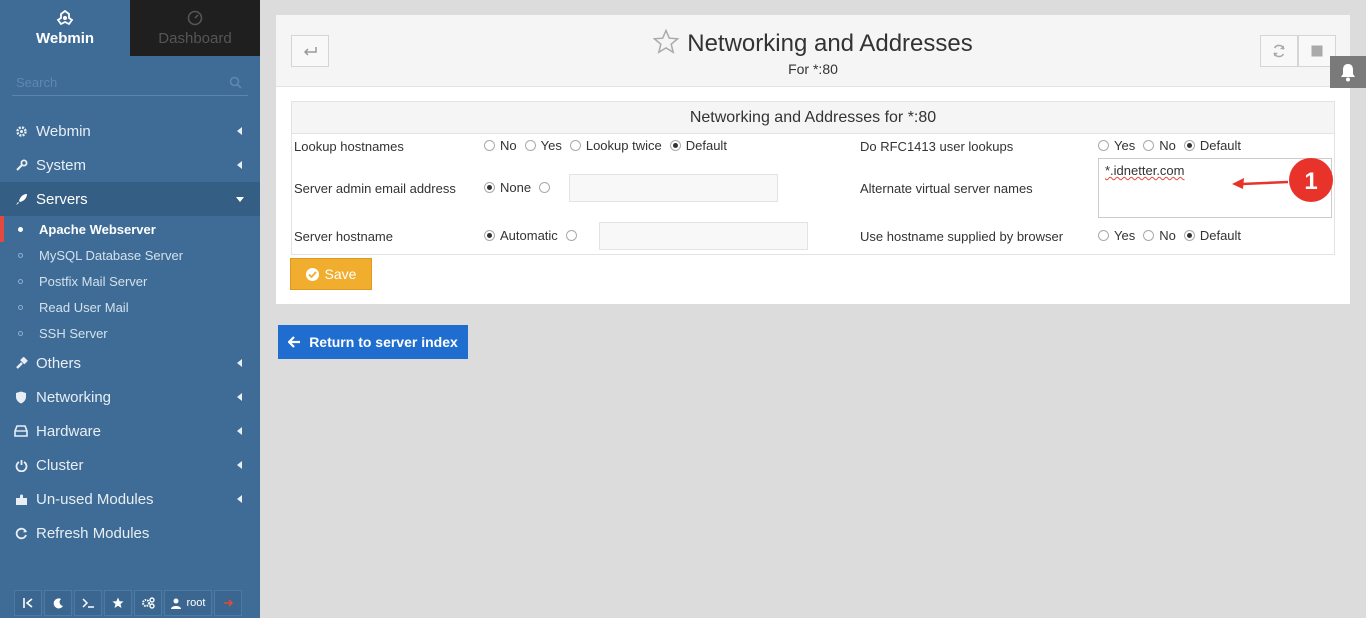 This screenshot has height=618, width=1366. What do you see at coordinates (1282, 180) in the screenshot?
I see `annotation-callout: 1` at bounding box center [1282, 180].